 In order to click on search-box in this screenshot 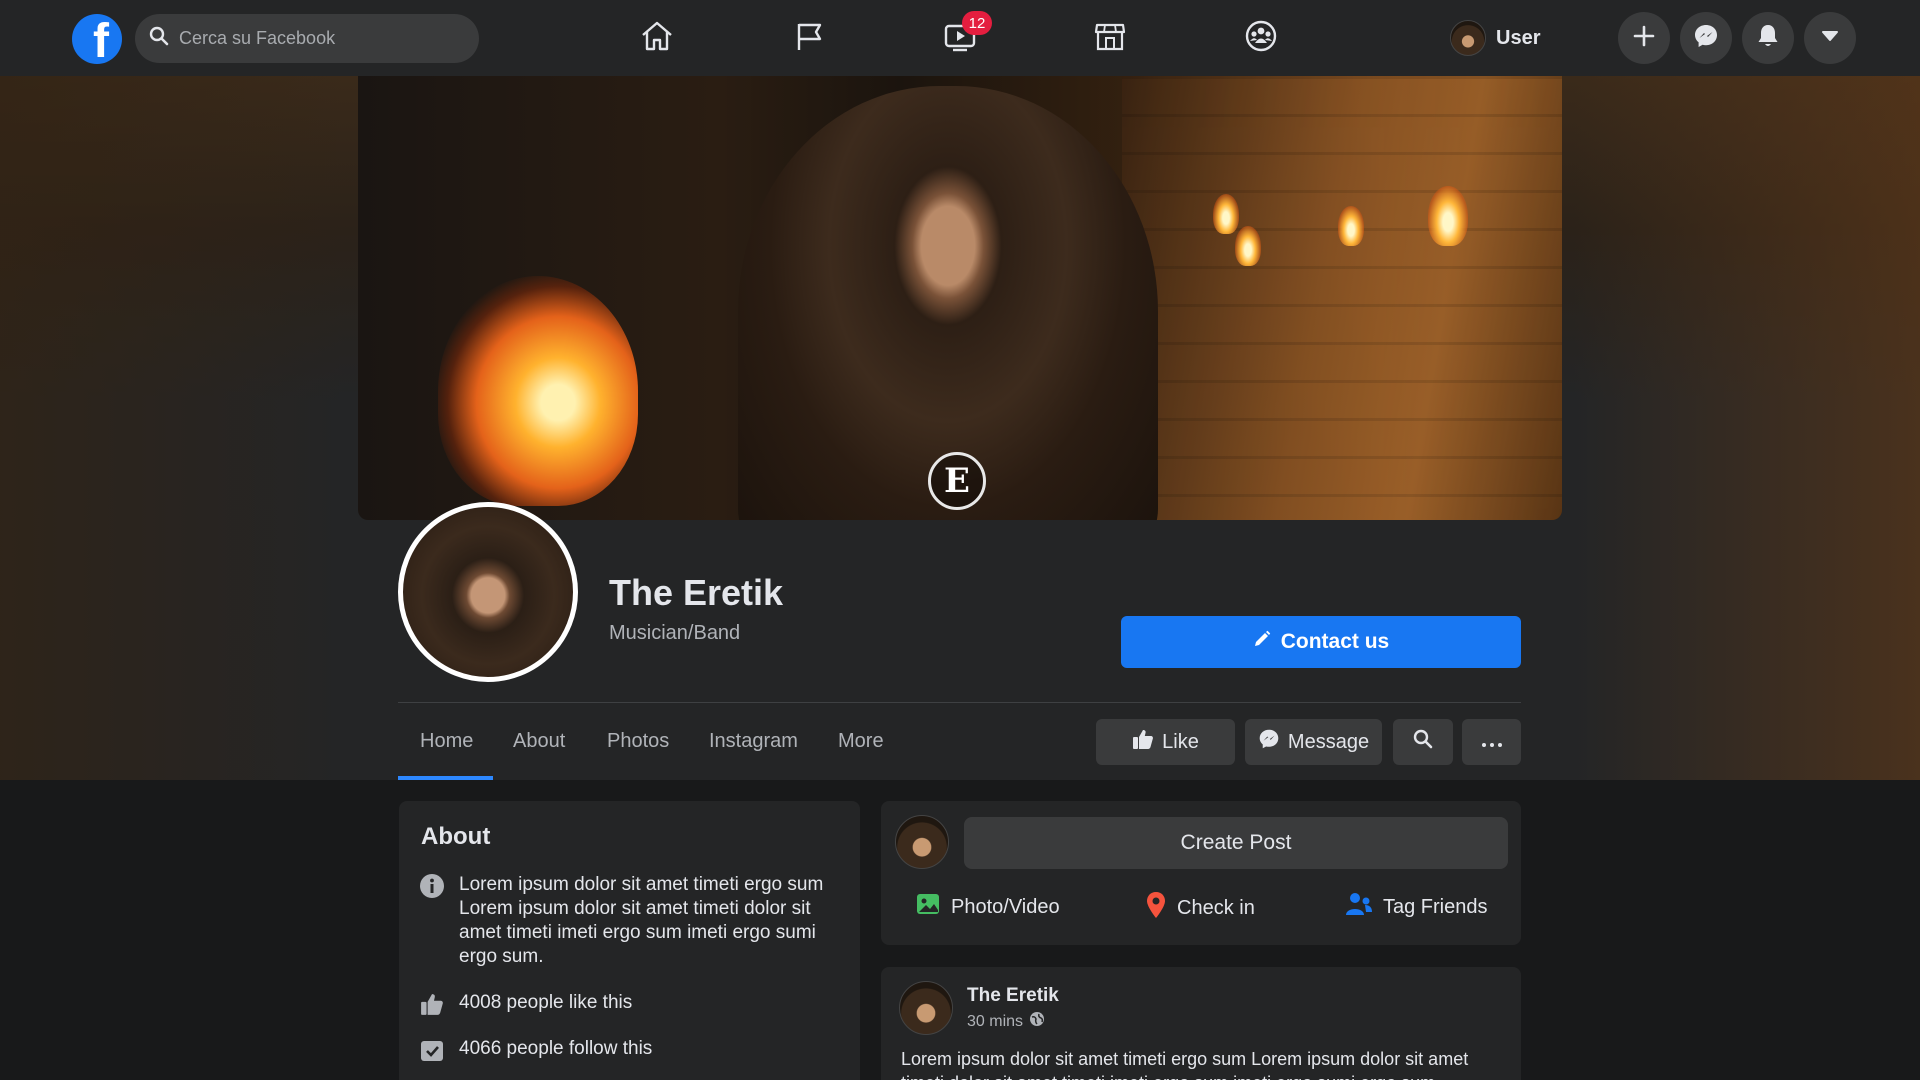, I will do `click(307, 38)`.